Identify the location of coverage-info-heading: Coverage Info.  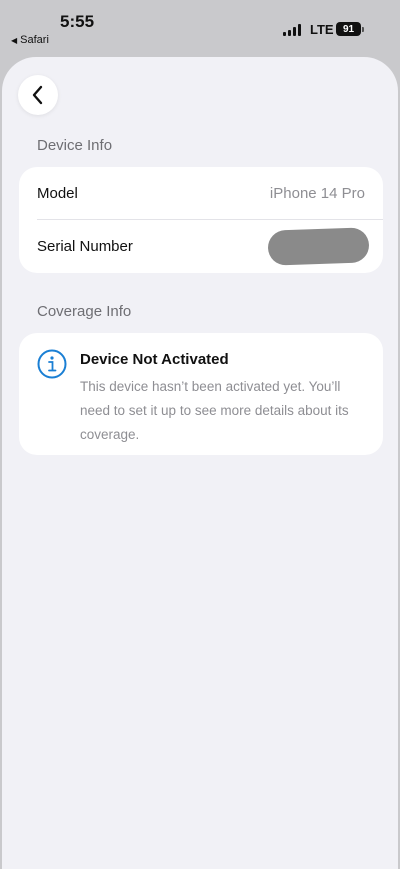
(84, 311).